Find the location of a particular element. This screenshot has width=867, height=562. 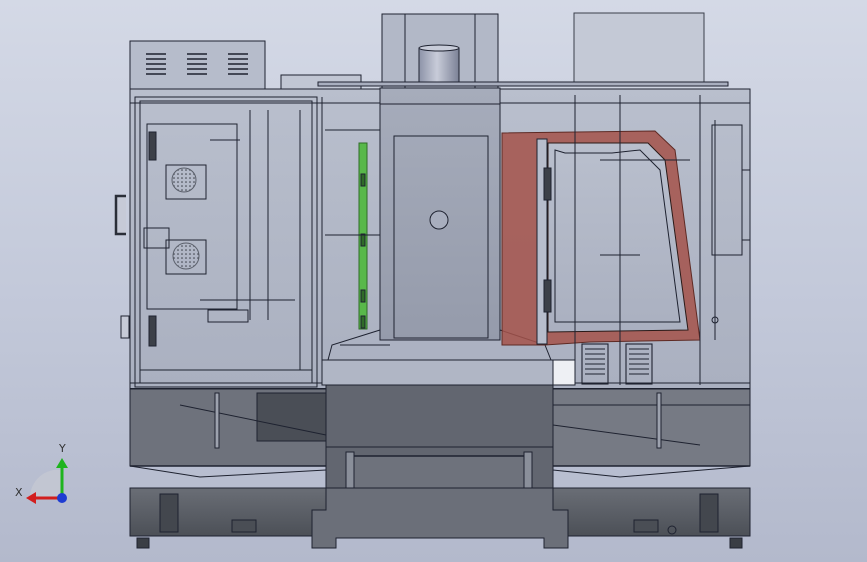

y-axis-label: Y is located at coordinates (62, 448).